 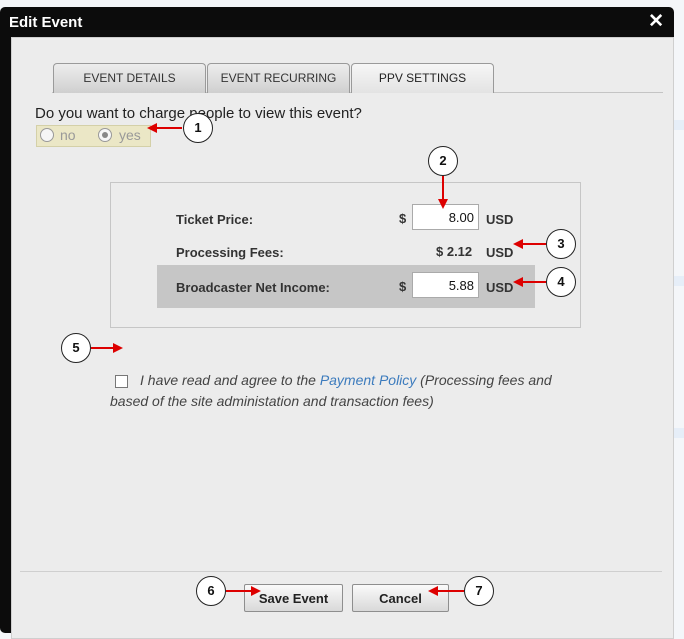 I want to click on callout-6: 6, so click(x=211, y=591).